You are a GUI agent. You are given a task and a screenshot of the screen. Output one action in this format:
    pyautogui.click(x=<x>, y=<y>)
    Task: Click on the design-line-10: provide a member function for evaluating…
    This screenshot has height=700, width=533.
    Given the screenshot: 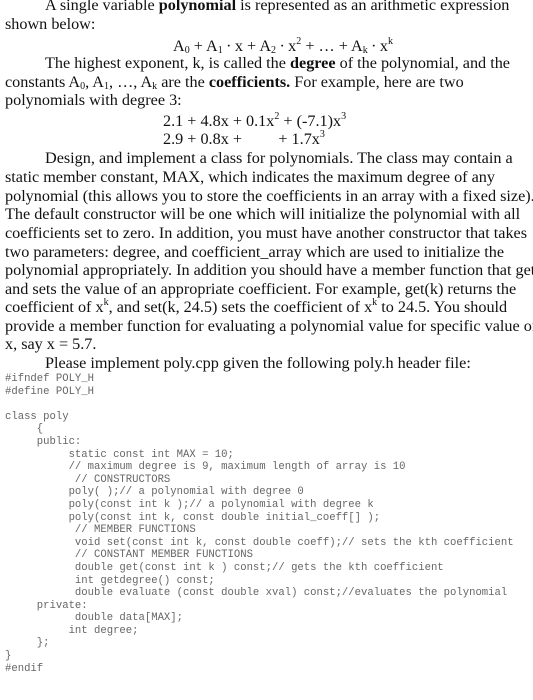 What is the action you would take?
    pyautogui.click(x=269, y=326)
    